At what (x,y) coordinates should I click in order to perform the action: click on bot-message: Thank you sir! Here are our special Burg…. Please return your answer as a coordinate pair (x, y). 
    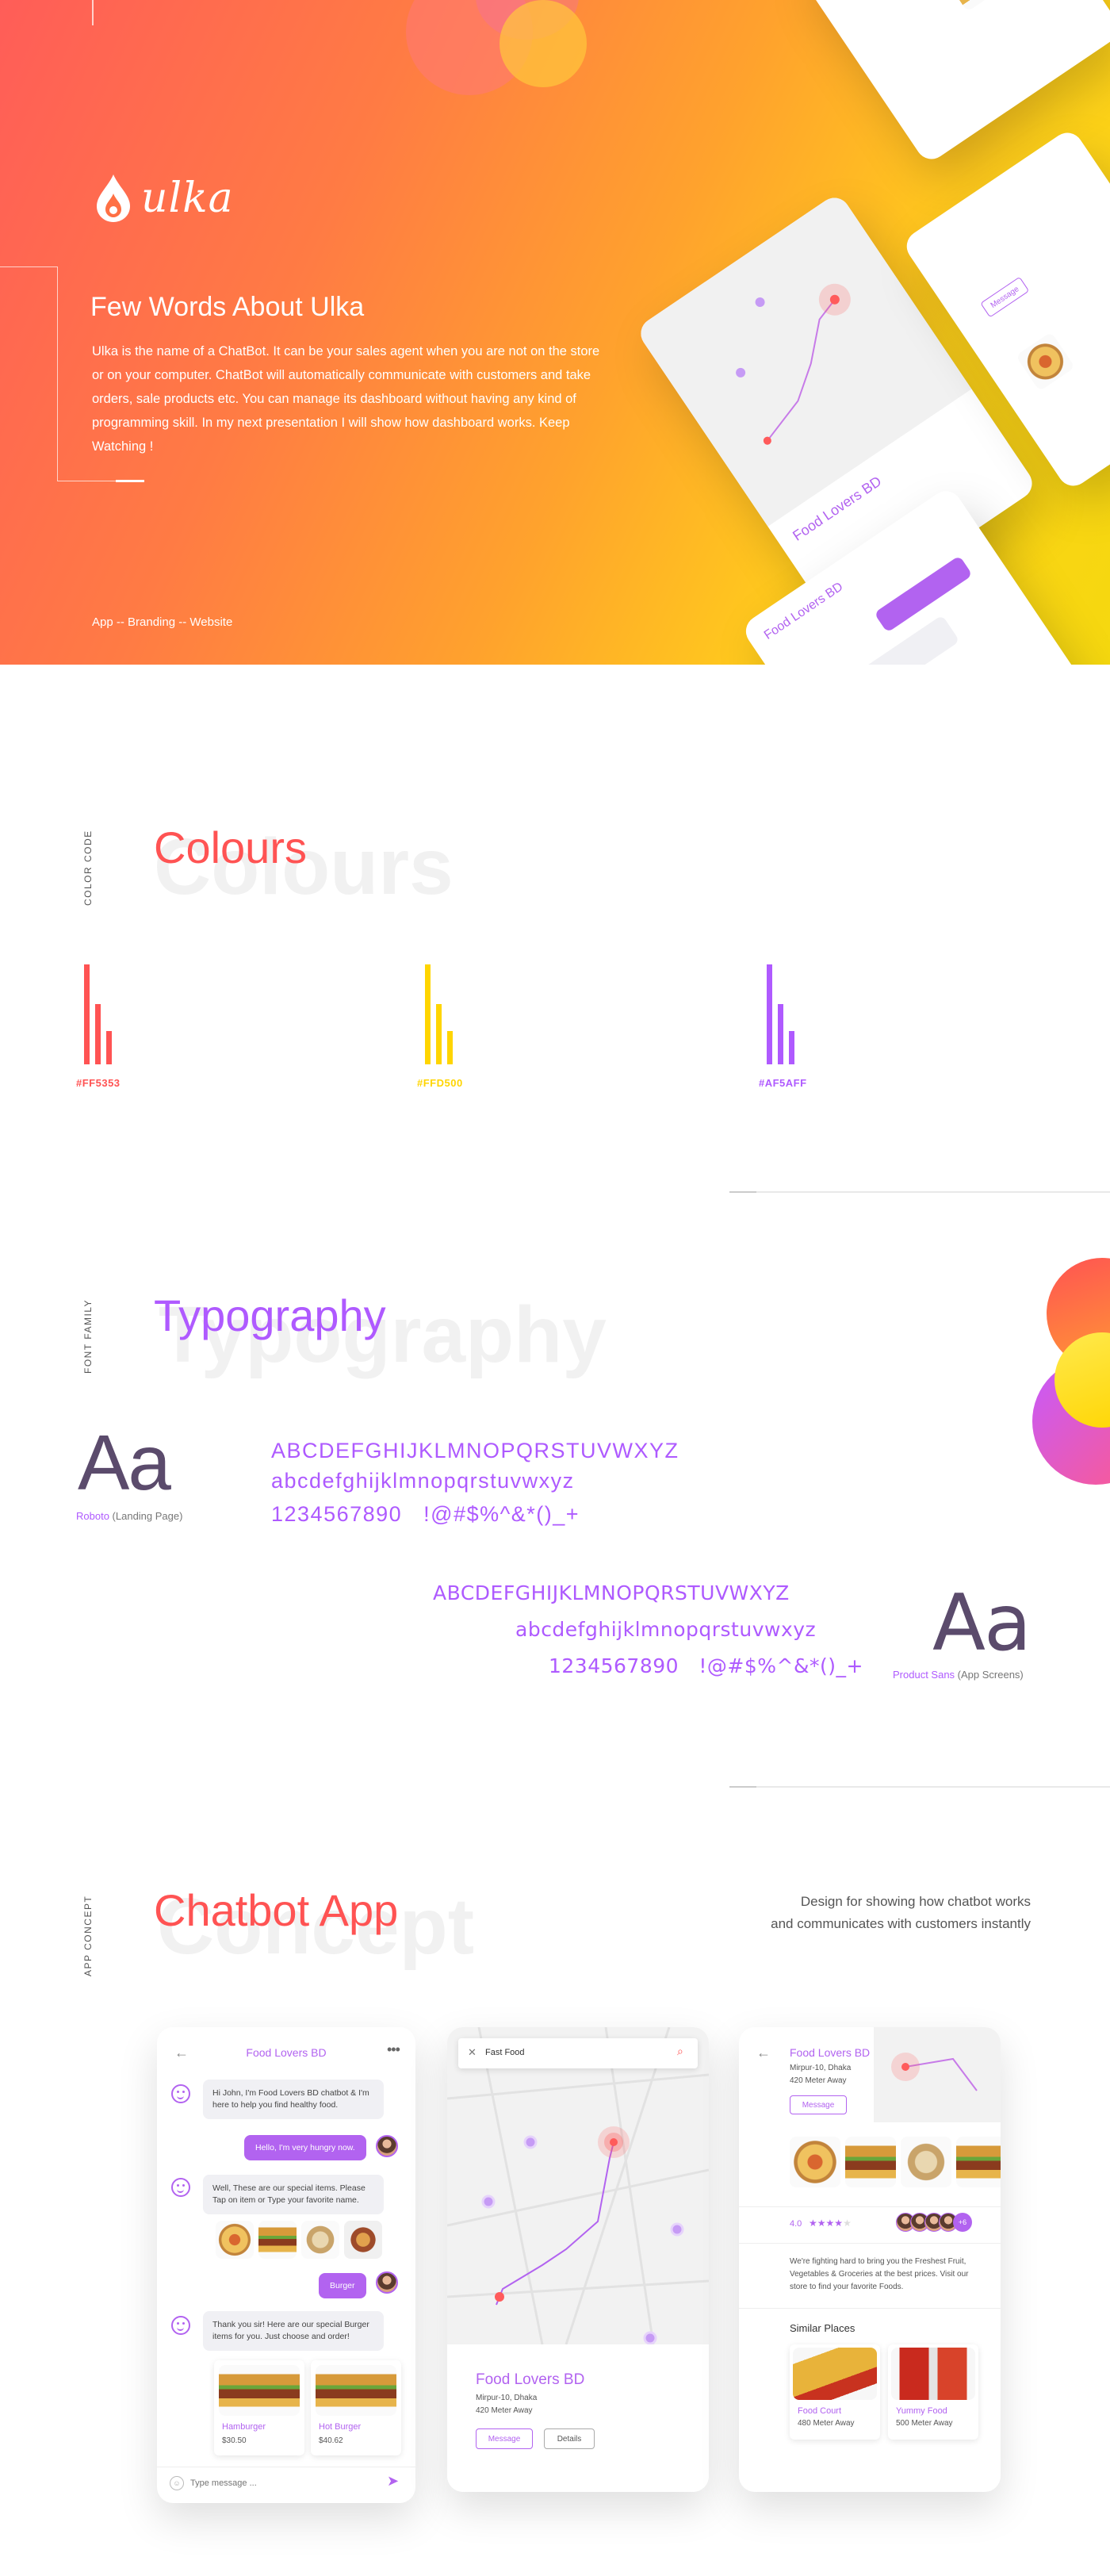
    Looking at the image, I should click on (293, 2331).